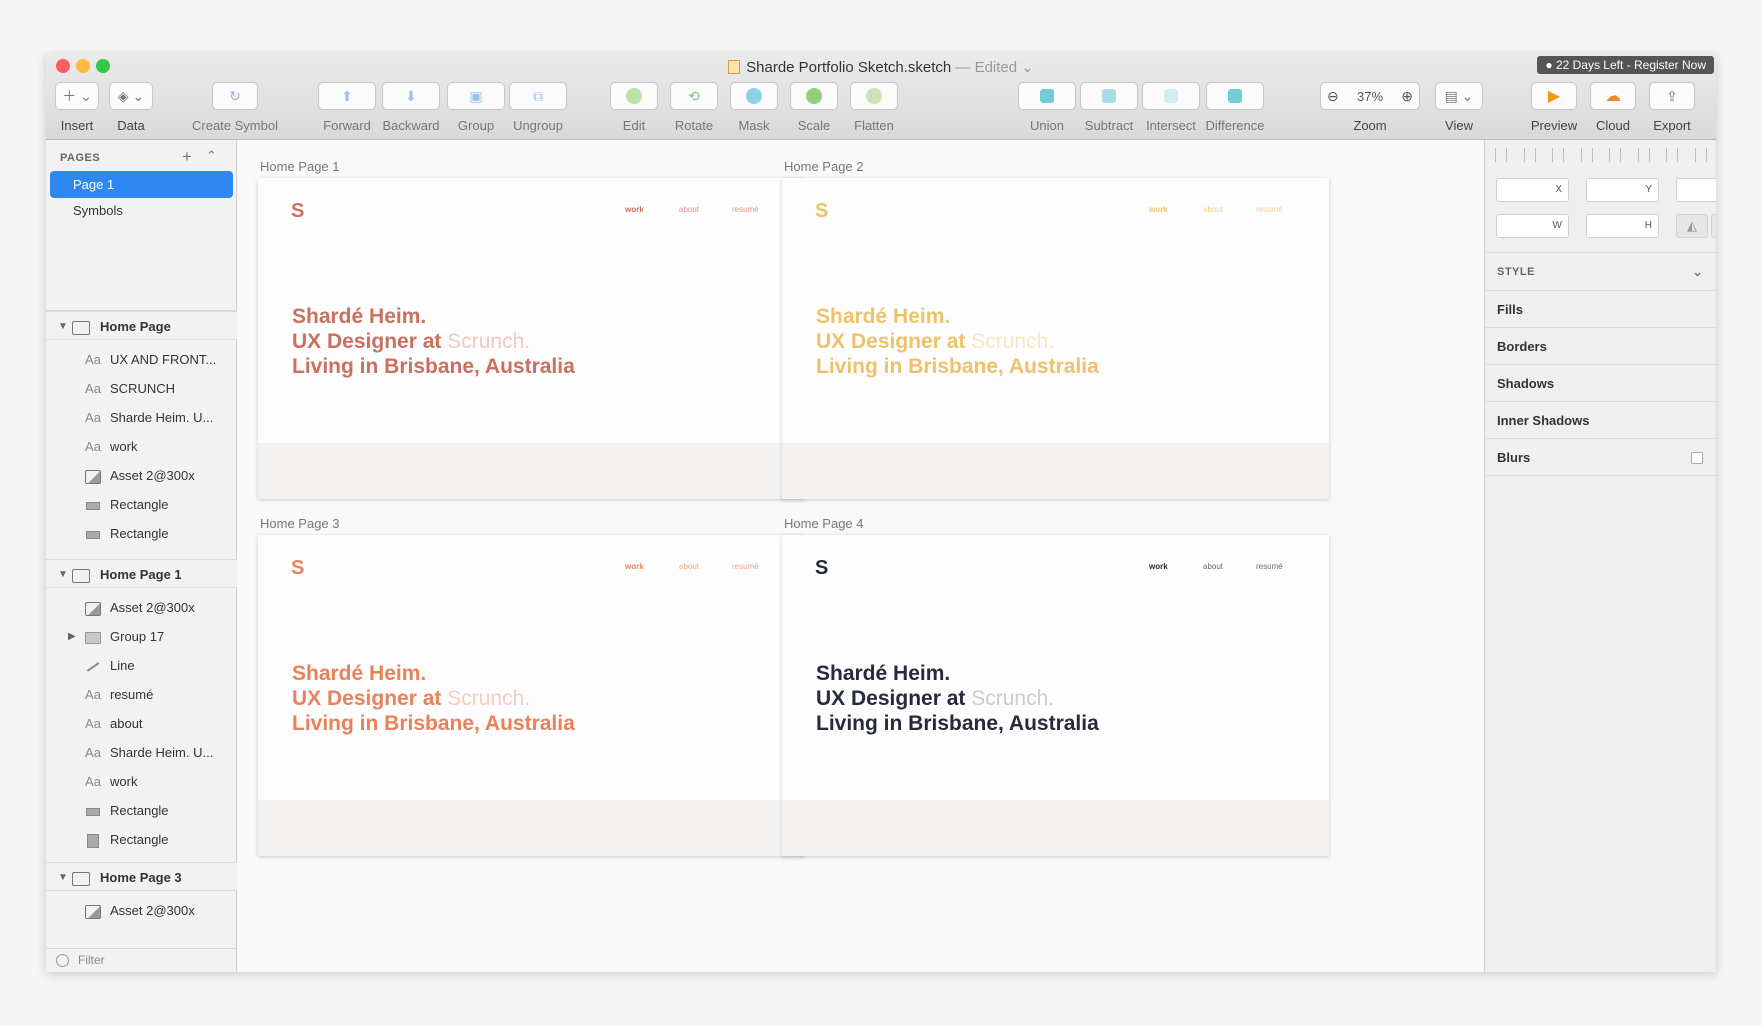  Describe the element at coordinates (1600, 272) in the screenshot. I see `style-section-header: STYLE ⌄` at that location.